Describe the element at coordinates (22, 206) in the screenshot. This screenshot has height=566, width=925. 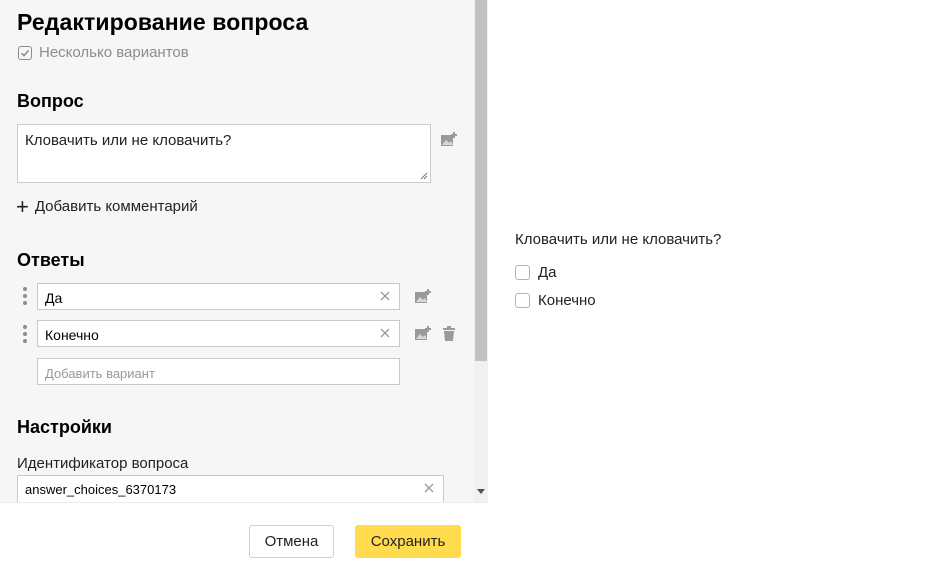
I see `plus-icon: +` at that location.